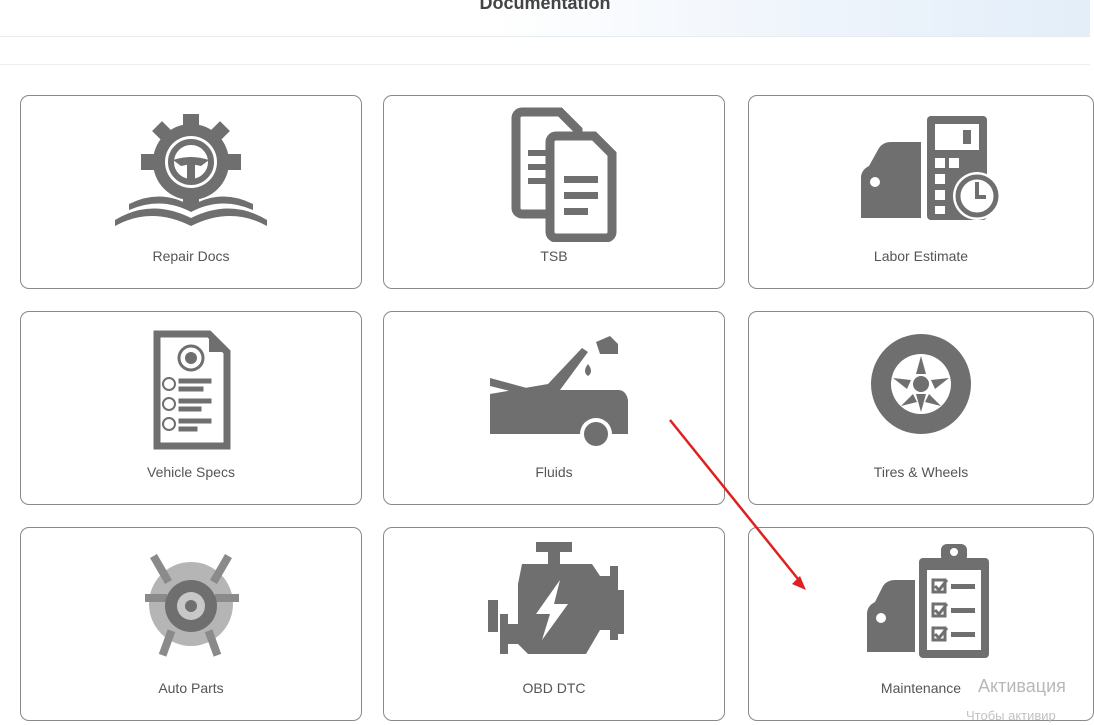 This screenshot has height=725, width=1094. What do you see at coordinates (191, 256) in the screenshot?
I see `tile-label: Repair Docs` at bounding box center [191, 256].